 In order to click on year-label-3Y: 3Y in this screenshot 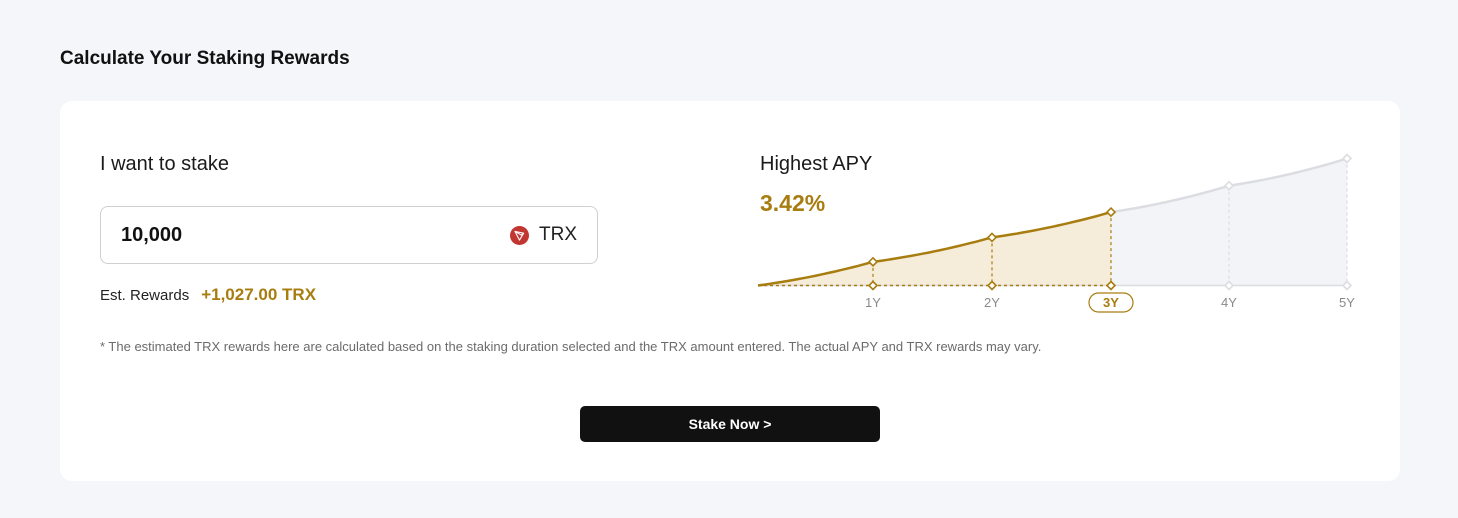, I will do `click(1111, 302)`.